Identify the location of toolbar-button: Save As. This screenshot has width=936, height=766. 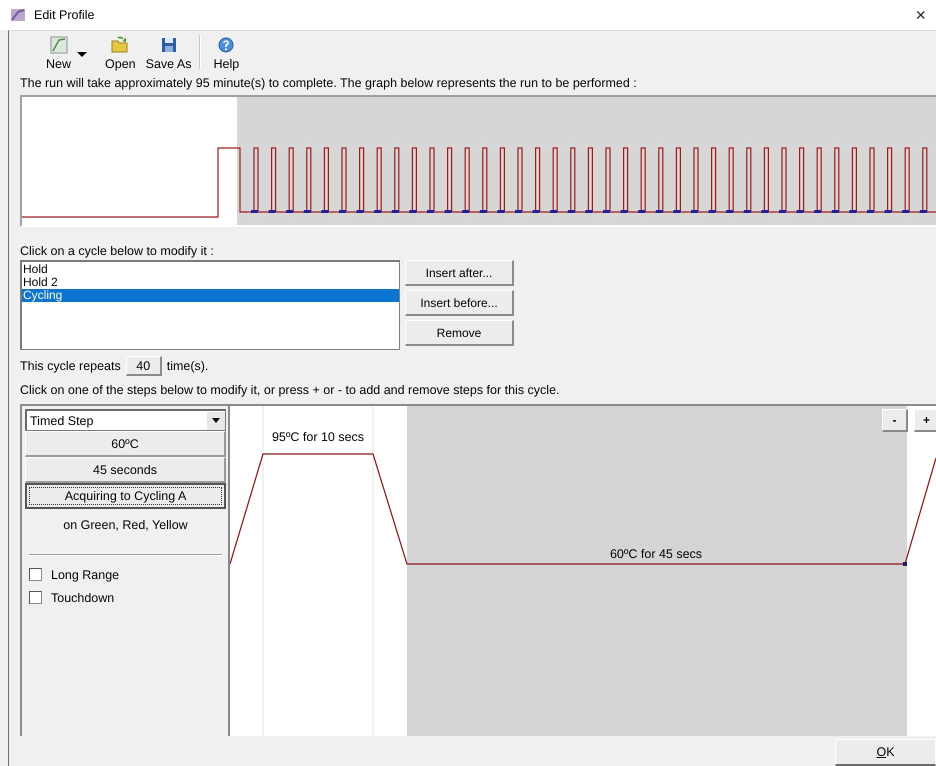
(169, 53).